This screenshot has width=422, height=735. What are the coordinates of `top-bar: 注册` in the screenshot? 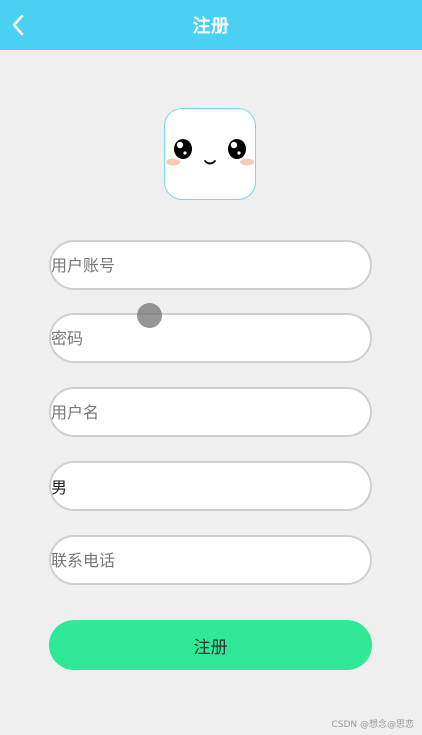 It's located at (211, 25).